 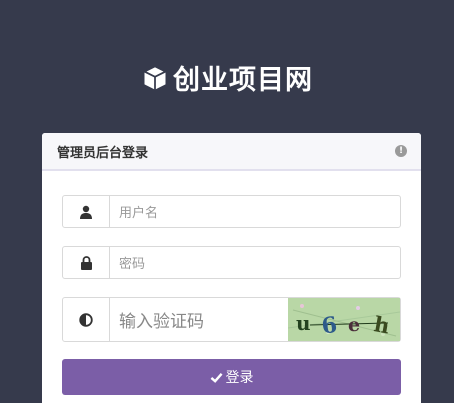 I want to click on exclamation-circle-icon: !, so click(x=401, y=151).